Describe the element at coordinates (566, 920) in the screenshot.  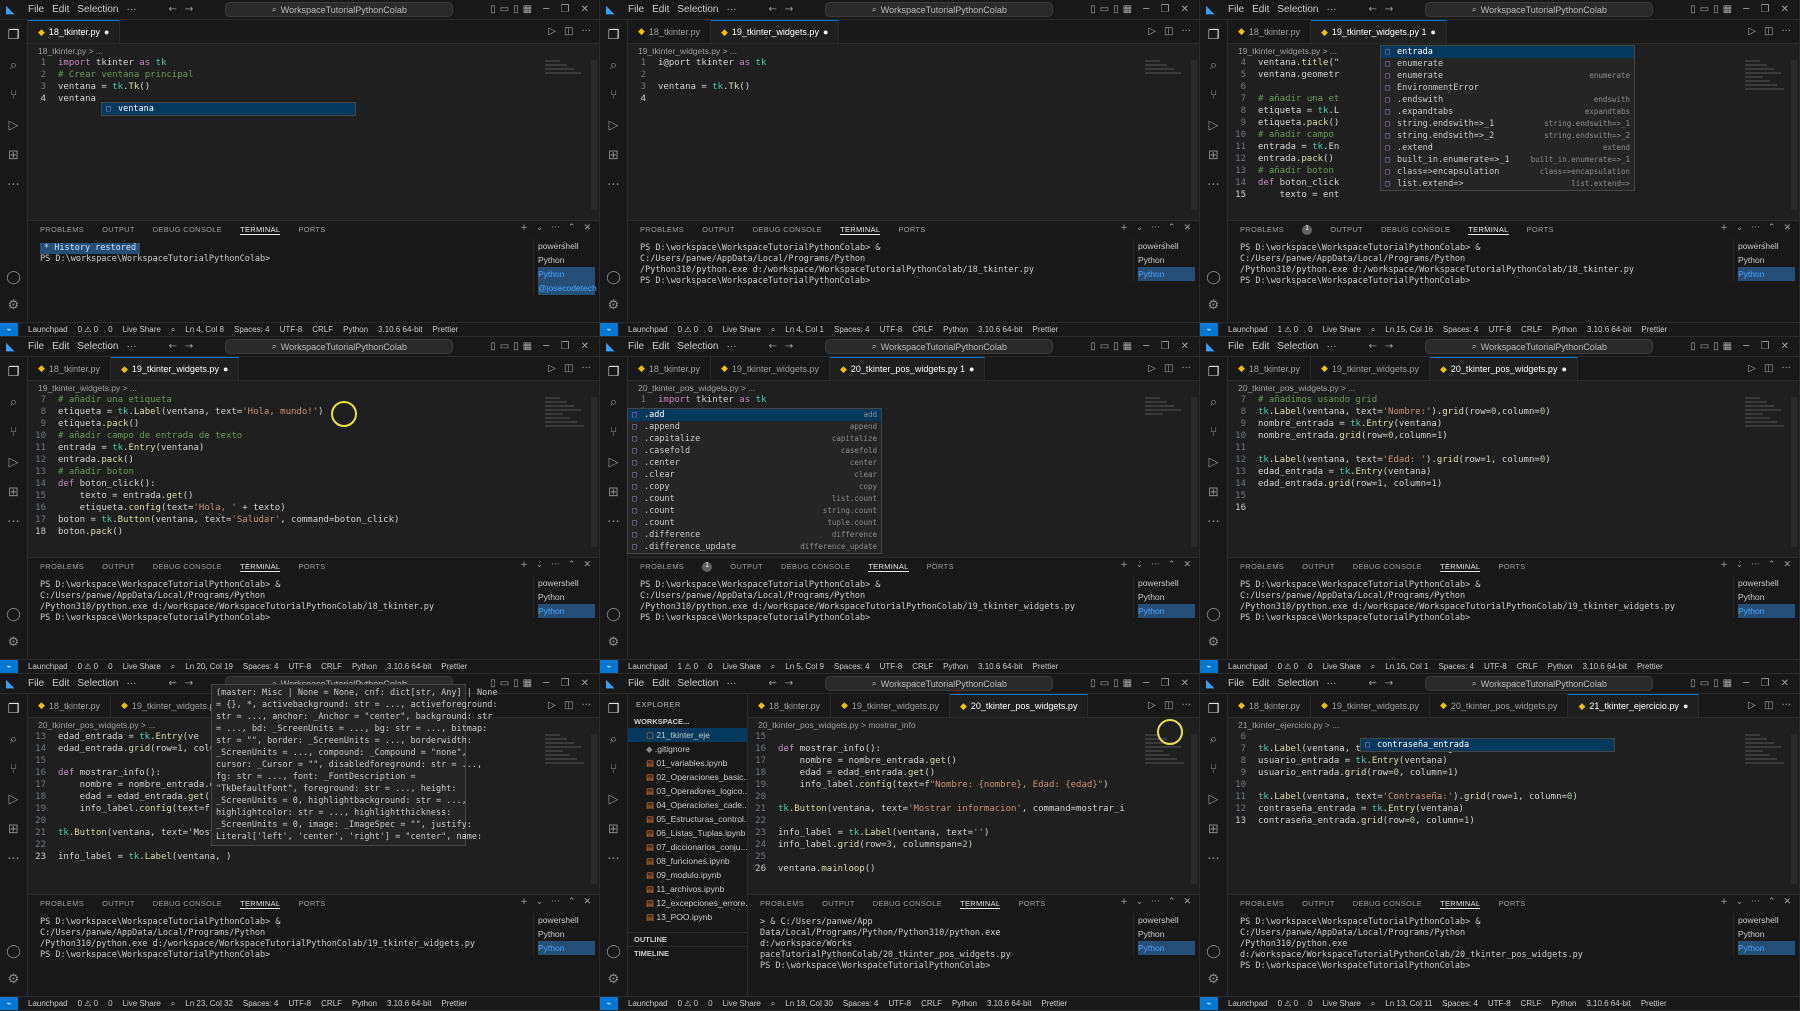
I see `terminal-instance: powershell` at that location.